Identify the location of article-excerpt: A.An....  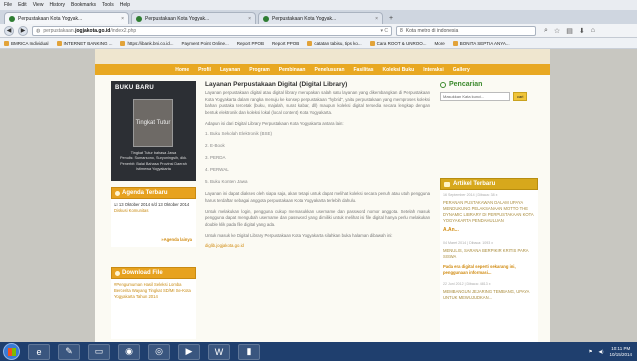
(451, 230).